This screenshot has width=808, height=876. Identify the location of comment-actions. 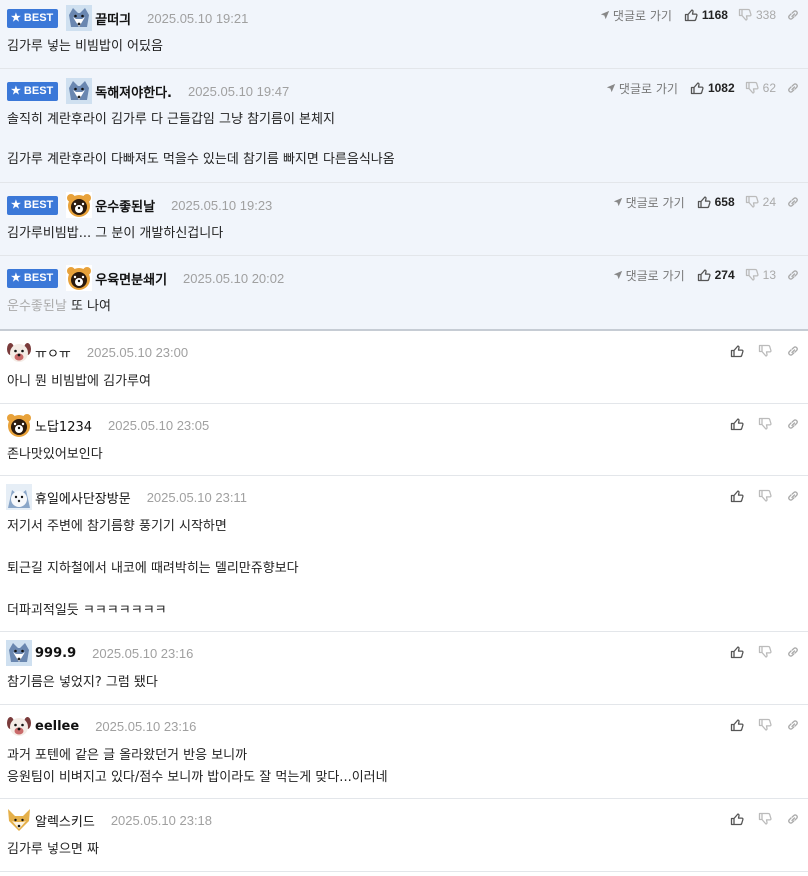
(765, 725).